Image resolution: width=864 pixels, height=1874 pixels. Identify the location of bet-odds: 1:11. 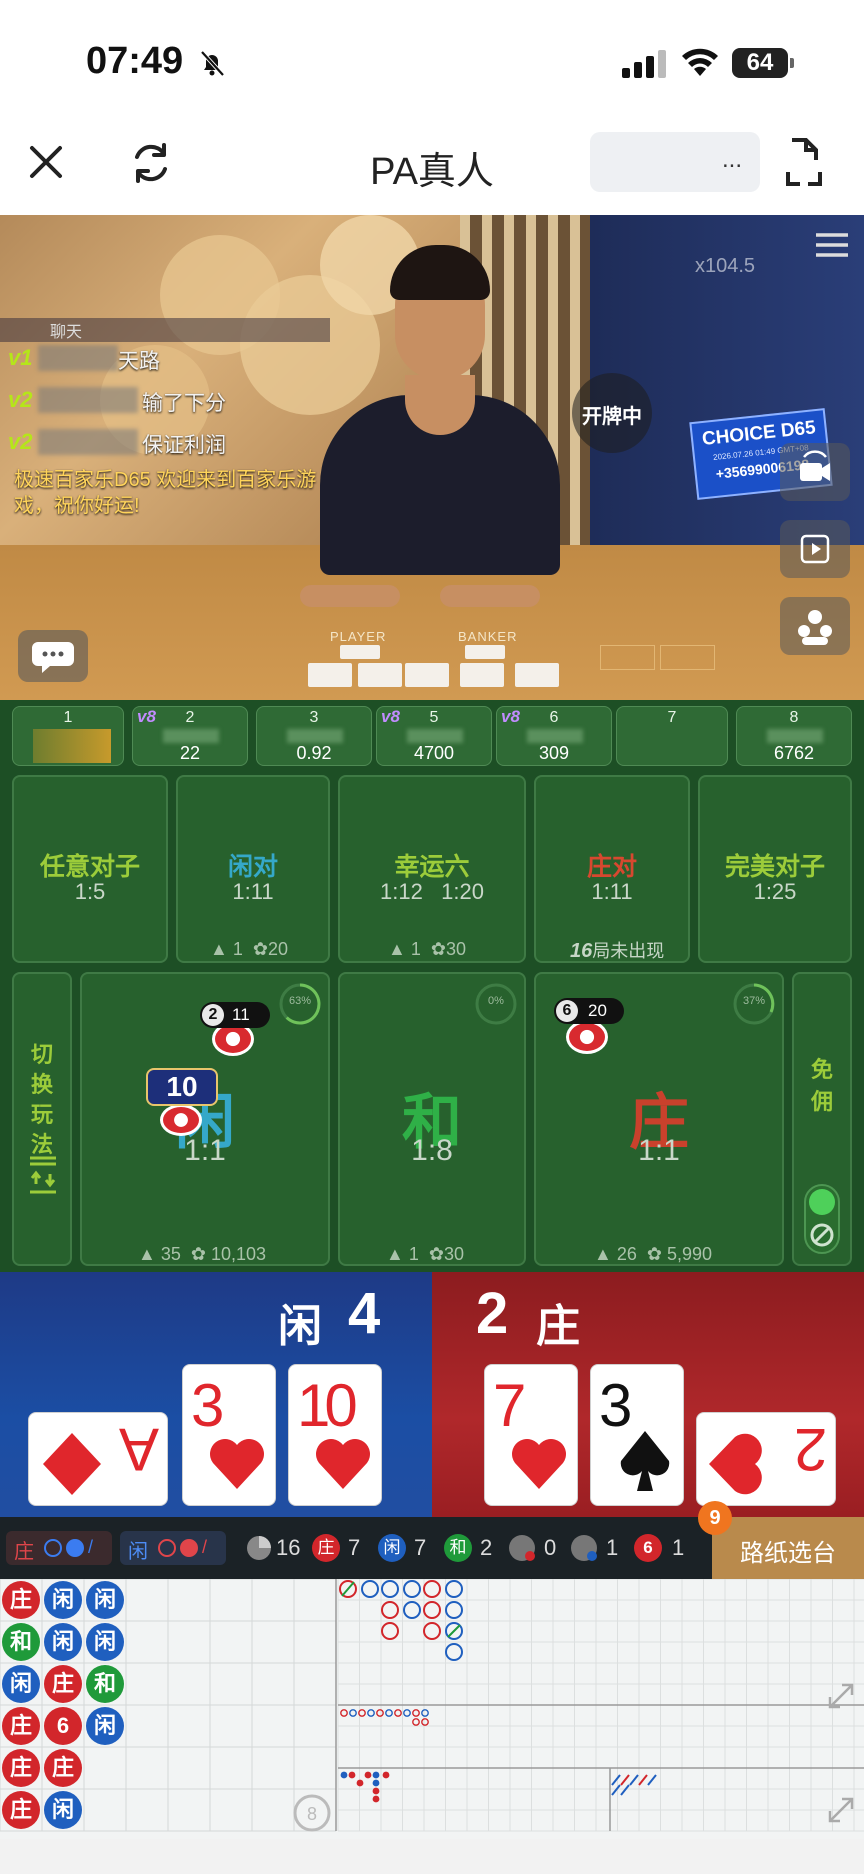
(253, 891).